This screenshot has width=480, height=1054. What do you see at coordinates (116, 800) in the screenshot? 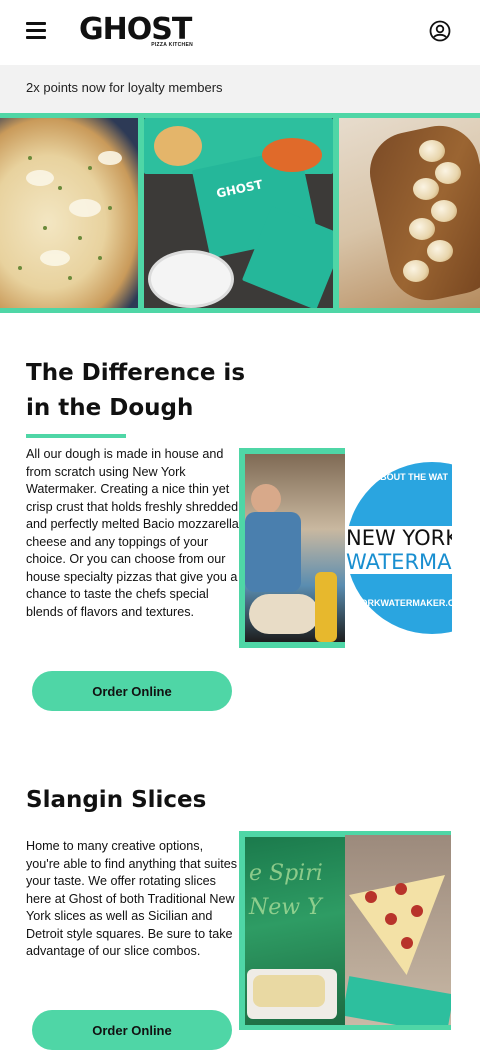
I see `section-title-slices: Slangin Slices` at bounding box center [116, 800].